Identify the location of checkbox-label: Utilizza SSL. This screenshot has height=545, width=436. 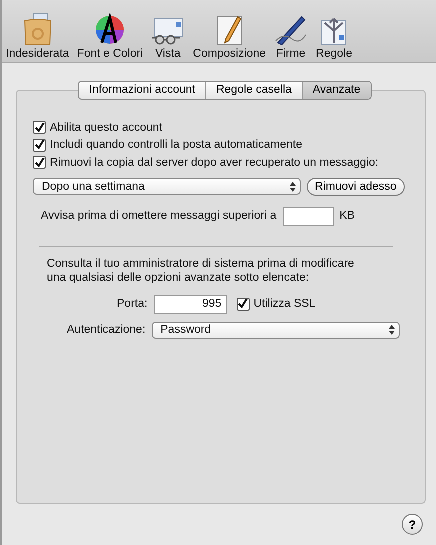
(285, 304).